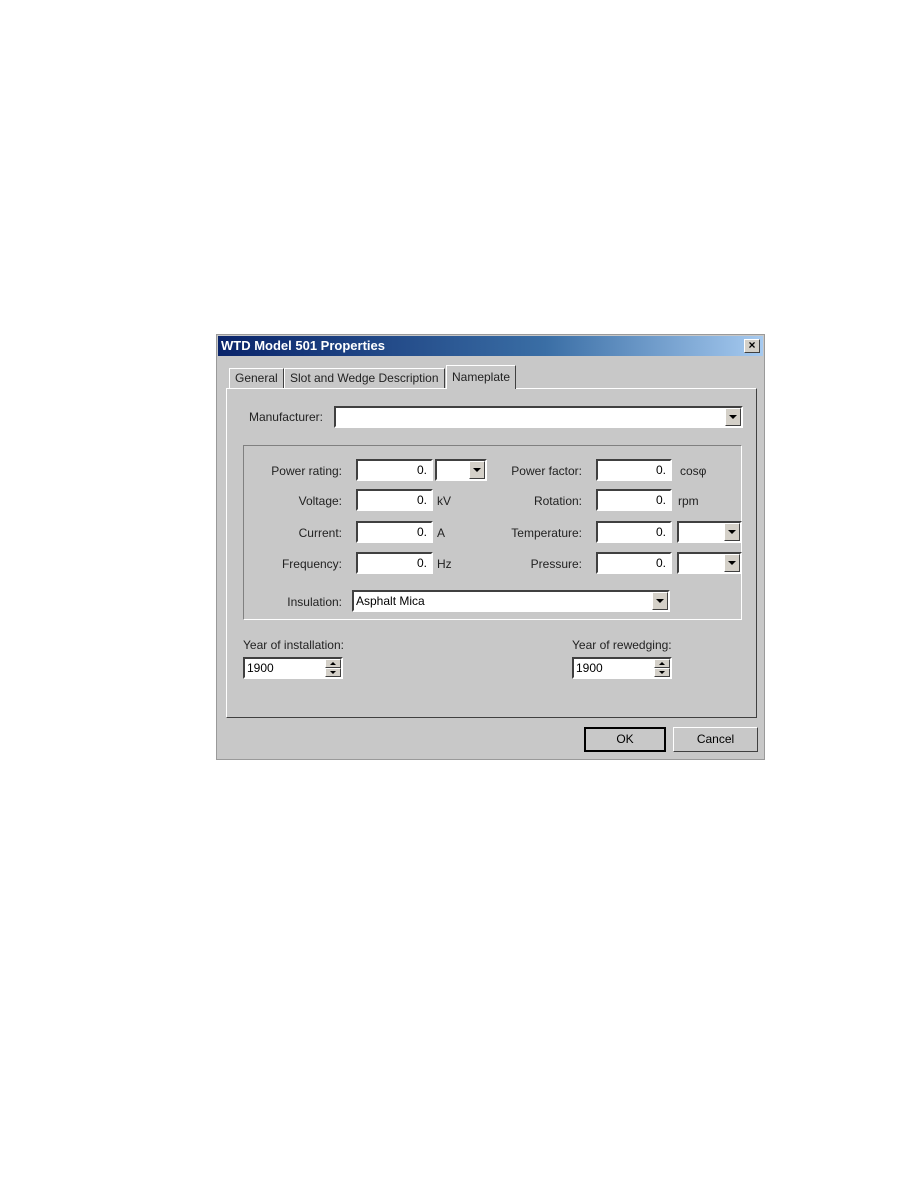 The image size is (918, 1188). Describe the element at coordinates (634, 532) in the screenshot. I see `temperature-input: 0.` at that location.